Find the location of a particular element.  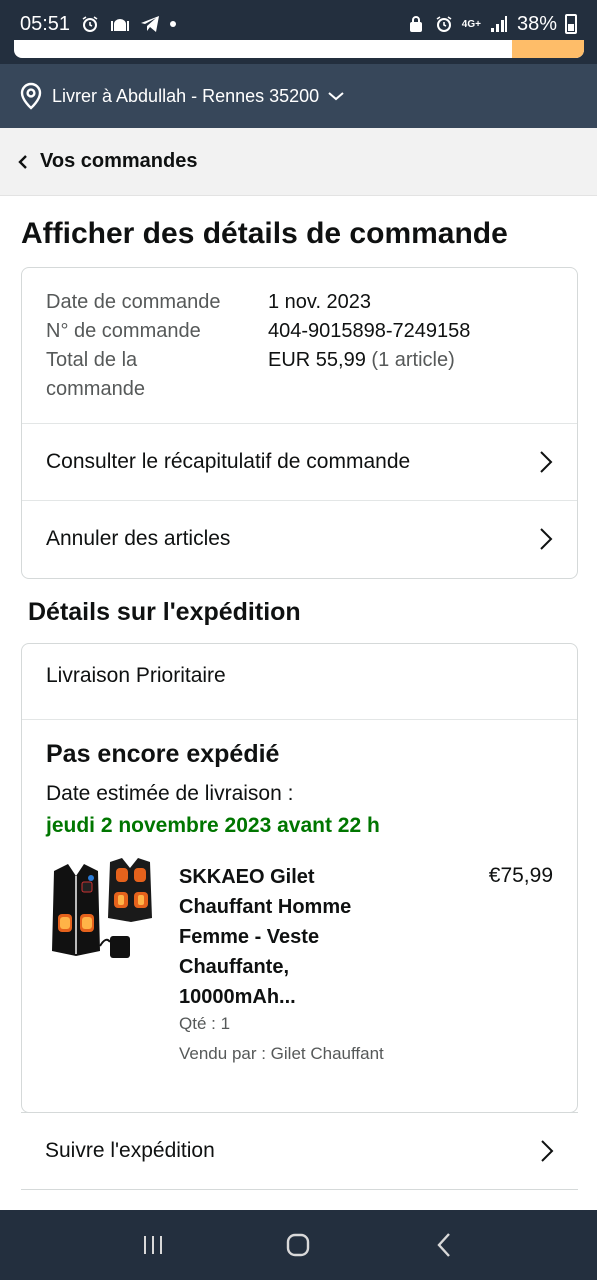

deliver-location-bar: Livrer à Abdullah - Rennes 35200 is located at coordinates (298, 96).